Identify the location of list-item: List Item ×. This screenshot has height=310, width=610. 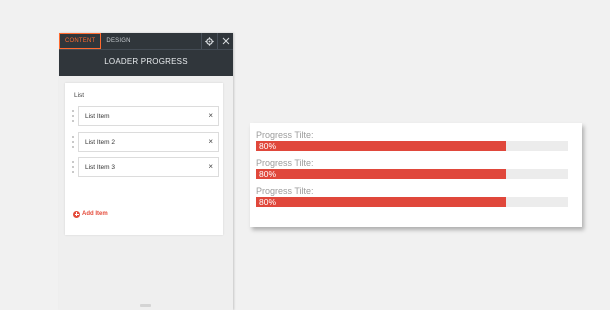
(145, 116).